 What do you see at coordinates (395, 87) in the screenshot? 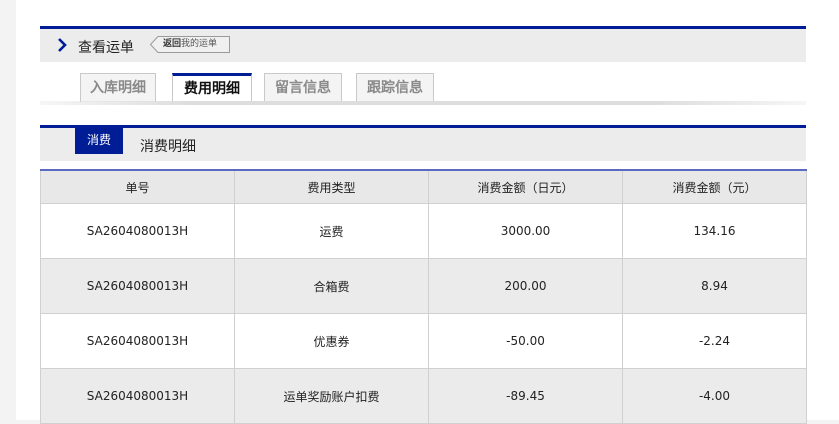
I see `tab-tracking: 跟踪信息` at bounding box center [395, 87].